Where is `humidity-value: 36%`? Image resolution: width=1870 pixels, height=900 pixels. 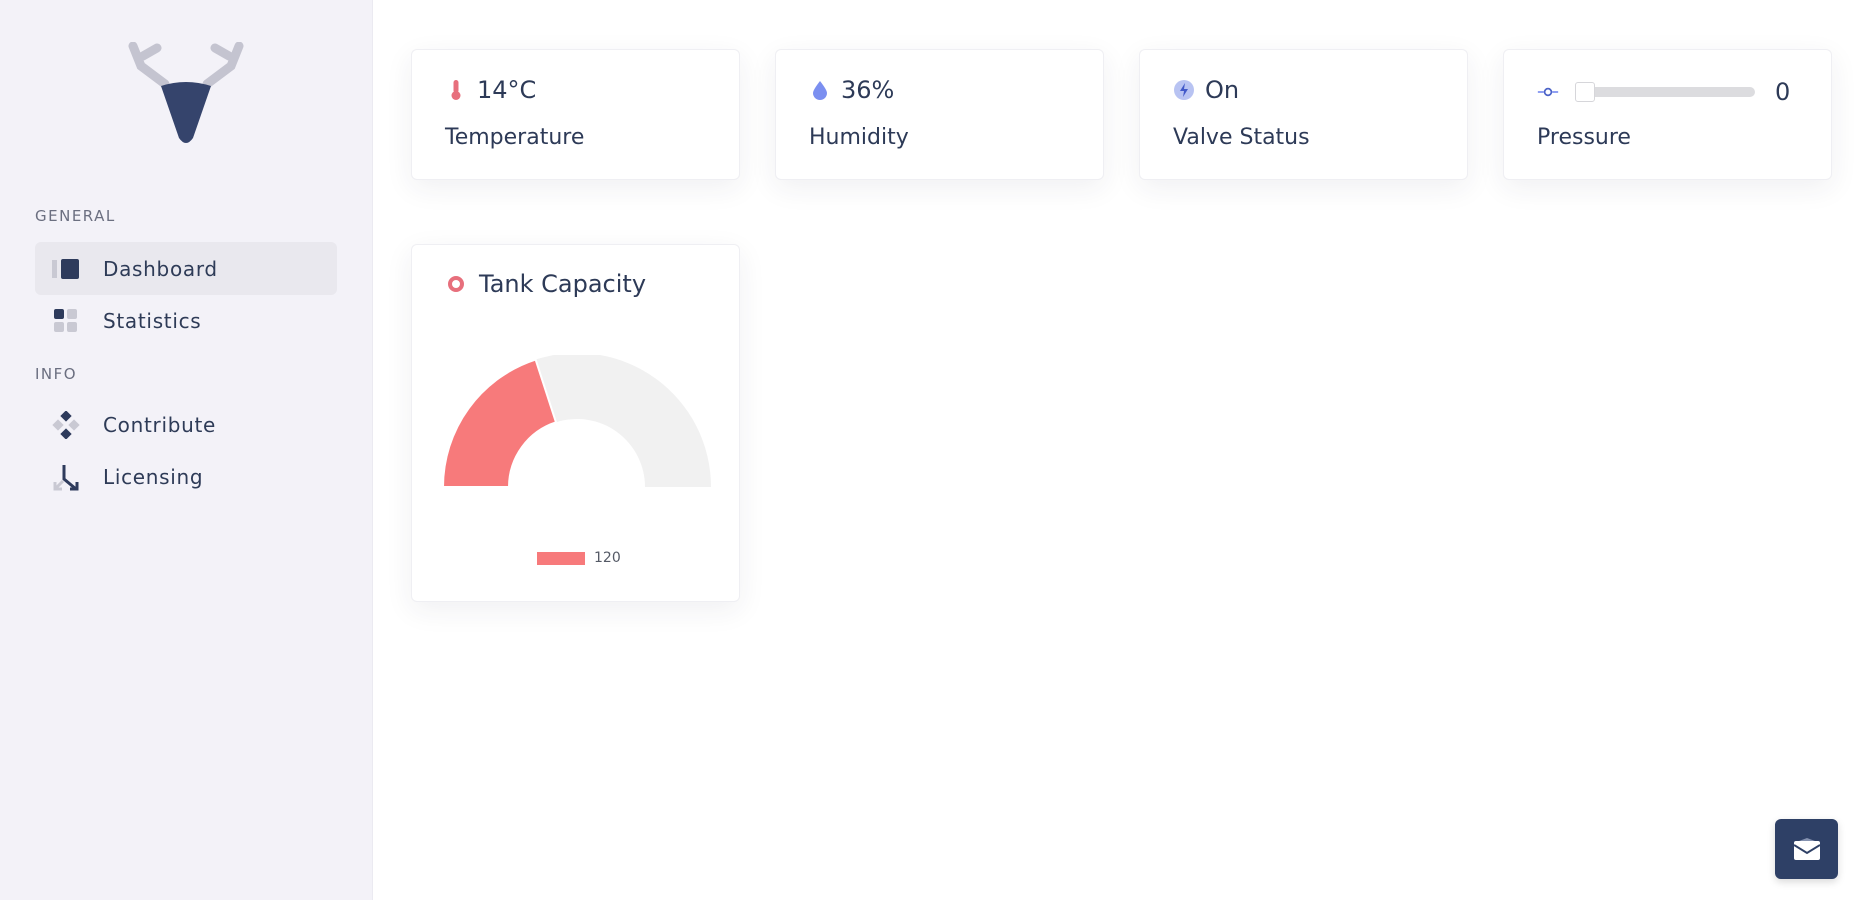 humidity-value: 36% is located at coordinates (868, 90).